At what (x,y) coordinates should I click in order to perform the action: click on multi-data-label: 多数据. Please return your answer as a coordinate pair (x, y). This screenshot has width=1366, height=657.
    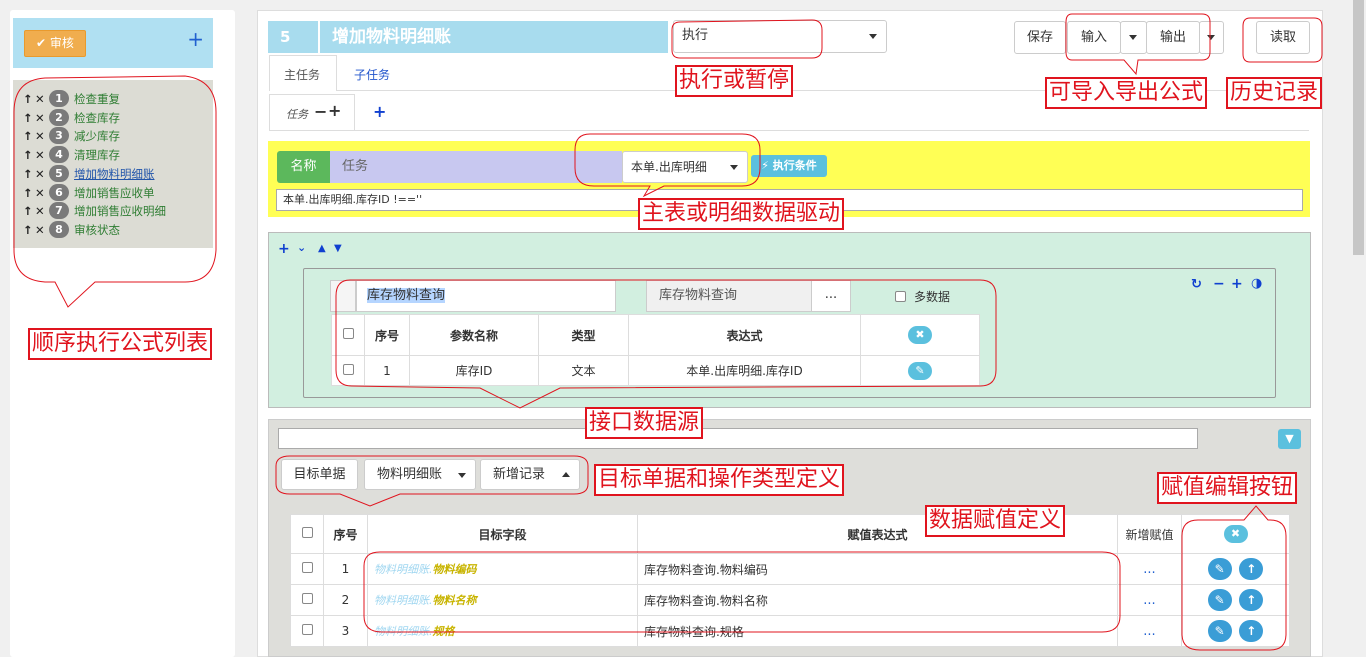
    Looking at the image, I should click on (932, 297).